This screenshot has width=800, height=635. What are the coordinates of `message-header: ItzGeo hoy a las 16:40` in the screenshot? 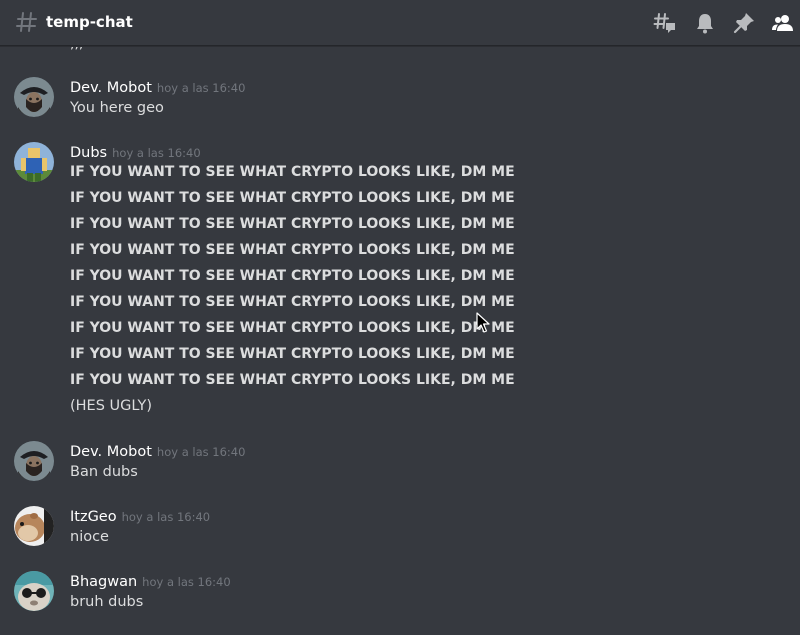 It's located at (140, 516).